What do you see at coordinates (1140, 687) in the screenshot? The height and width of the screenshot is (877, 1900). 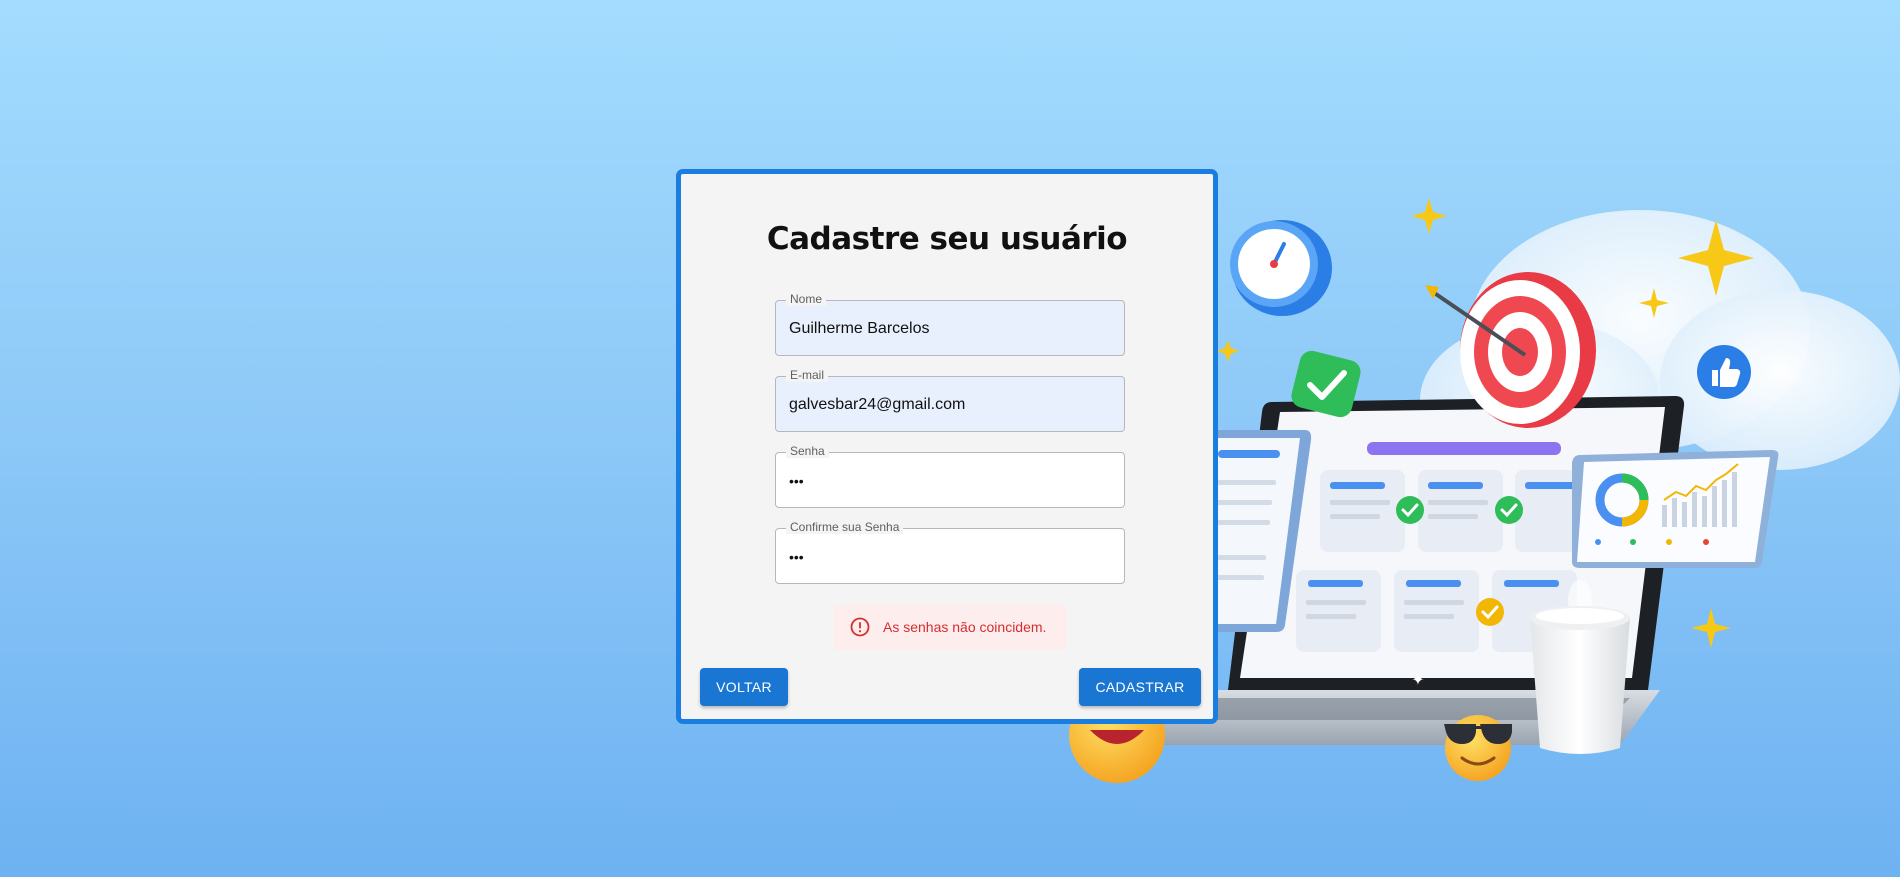 I see `register-button: CADASTRAR` at bounding box center [1140, 687].